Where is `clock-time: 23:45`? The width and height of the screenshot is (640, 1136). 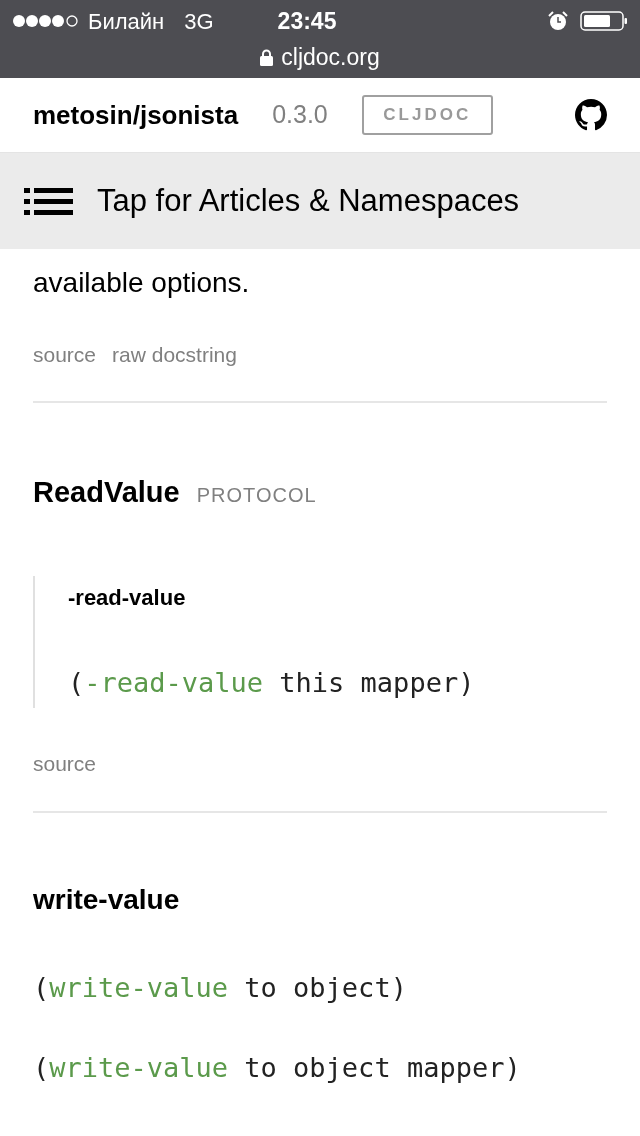 clock-time: 23:45 is located at coordinates (307, 21).